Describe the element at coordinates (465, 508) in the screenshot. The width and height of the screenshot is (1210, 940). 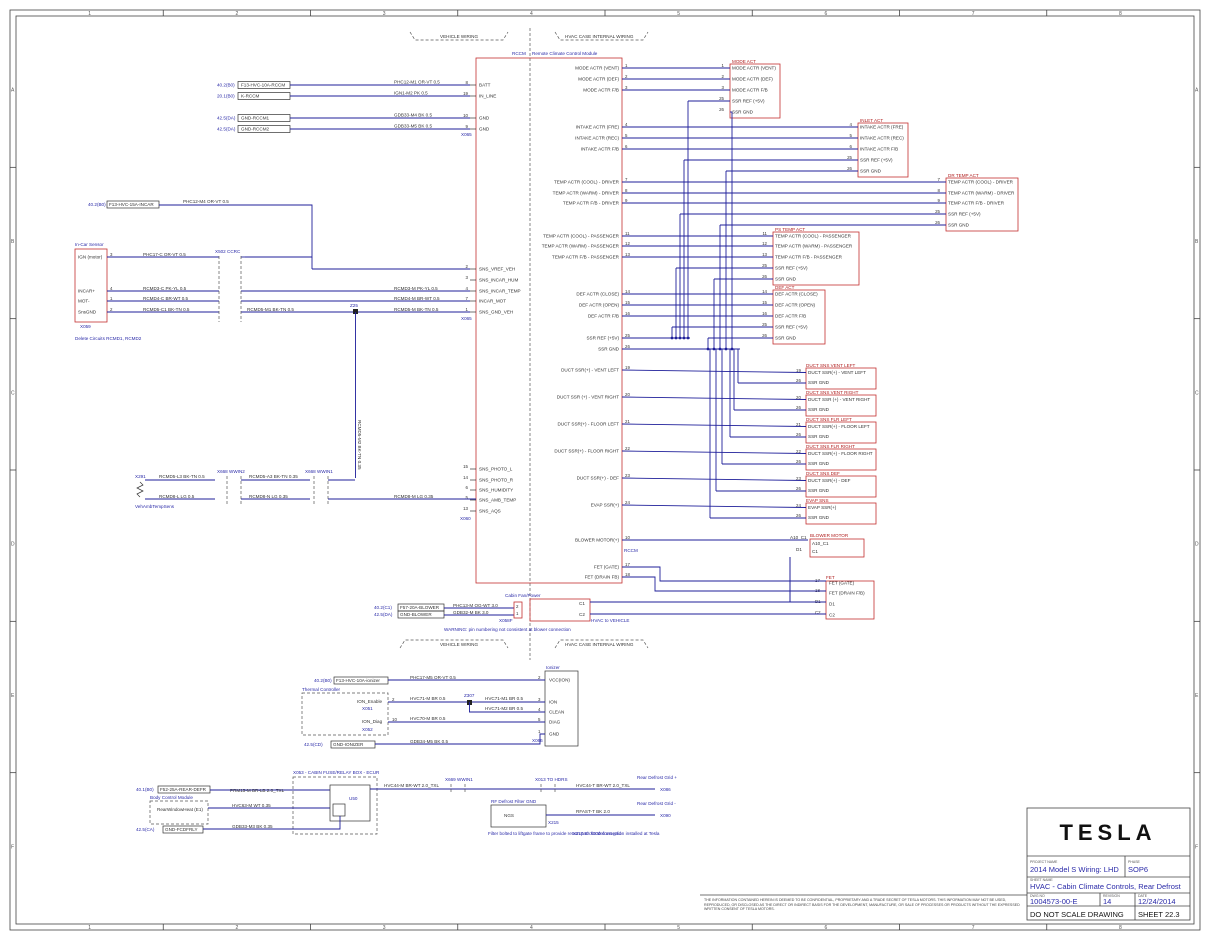
I see `rccm-left-pin-number: 13` at that location.